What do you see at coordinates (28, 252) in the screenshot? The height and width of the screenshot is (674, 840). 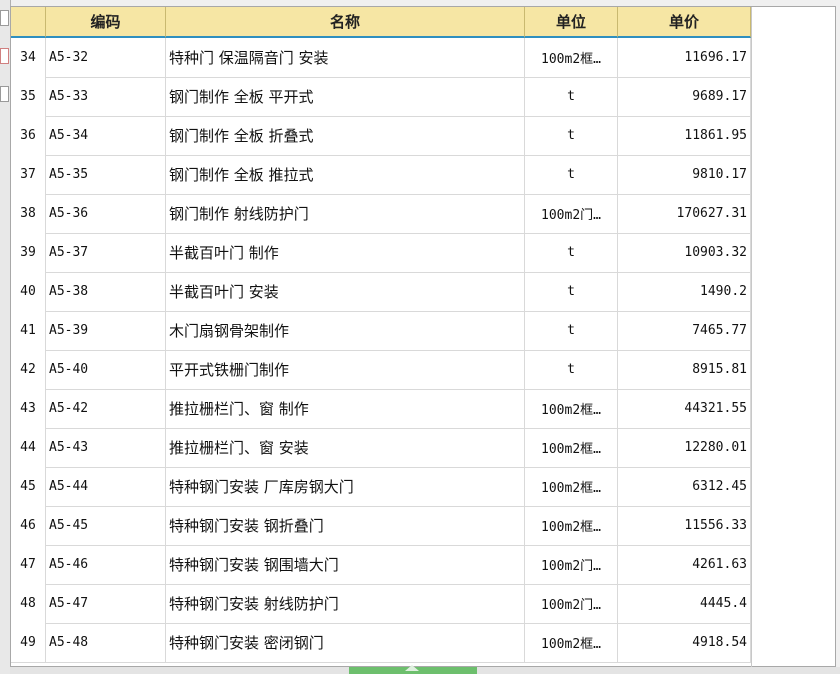 I see `row-number-cell: 39` at bounding box center [28, 252].